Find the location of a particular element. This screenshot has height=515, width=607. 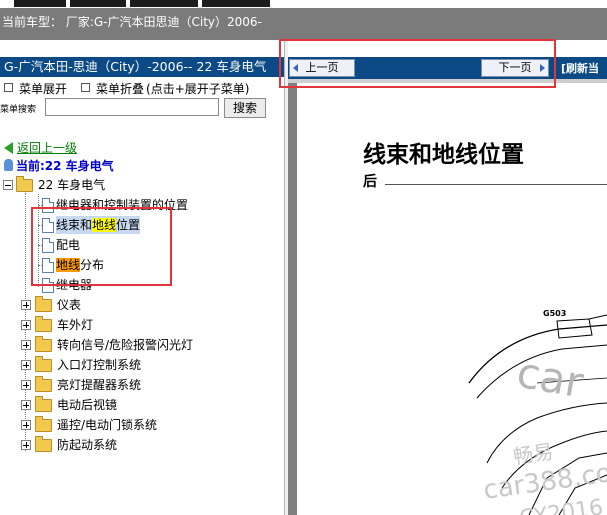

tree-folder-door-locks: 遥控/电动门锁系统 is located at coordinates (142, 425).